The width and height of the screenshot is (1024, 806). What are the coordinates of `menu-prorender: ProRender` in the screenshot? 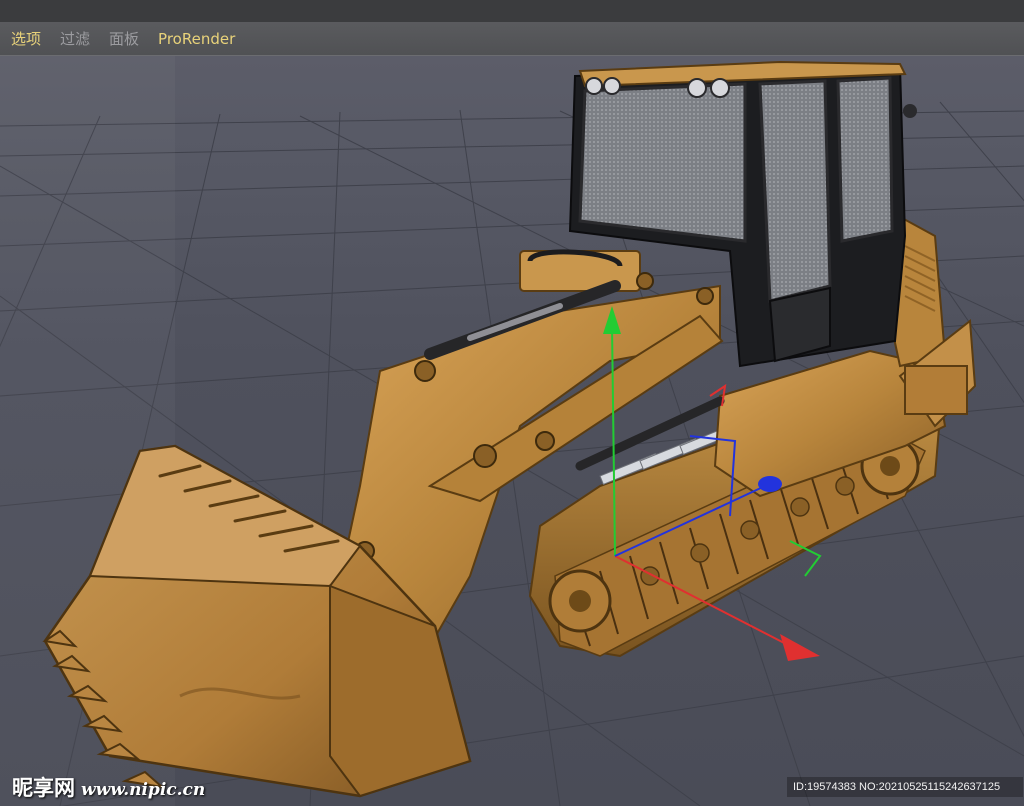 It's located at (196, 39).